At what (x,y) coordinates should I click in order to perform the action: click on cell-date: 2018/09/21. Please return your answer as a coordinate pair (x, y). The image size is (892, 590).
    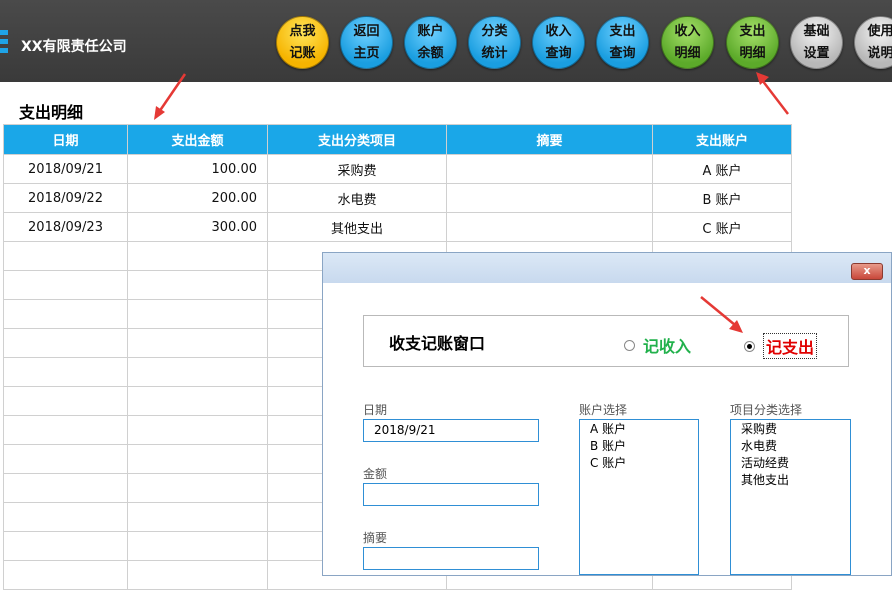
    Looking at the image, I should click on (65, 169).